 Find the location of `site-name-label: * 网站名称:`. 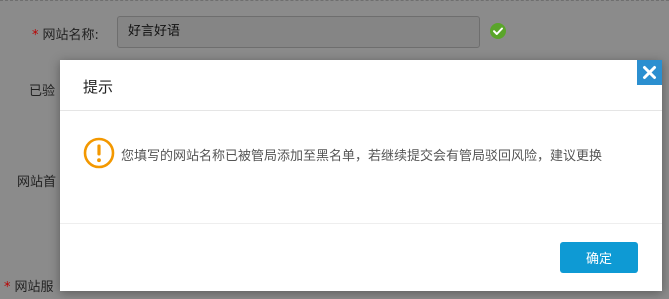

site-name-label: * 网站名称: is located at coordinates (65, 33).